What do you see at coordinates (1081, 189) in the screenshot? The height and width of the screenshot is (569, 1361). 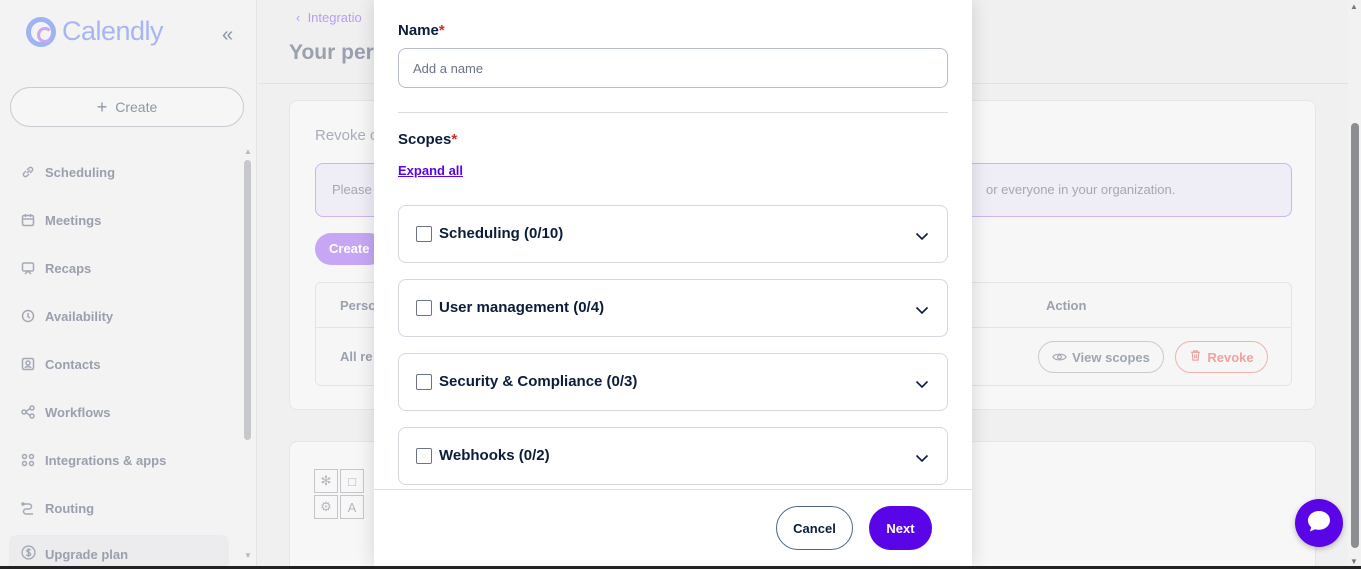 I see `info-text-right: or everyone in your organization.` at bounding box center [1081, 189].